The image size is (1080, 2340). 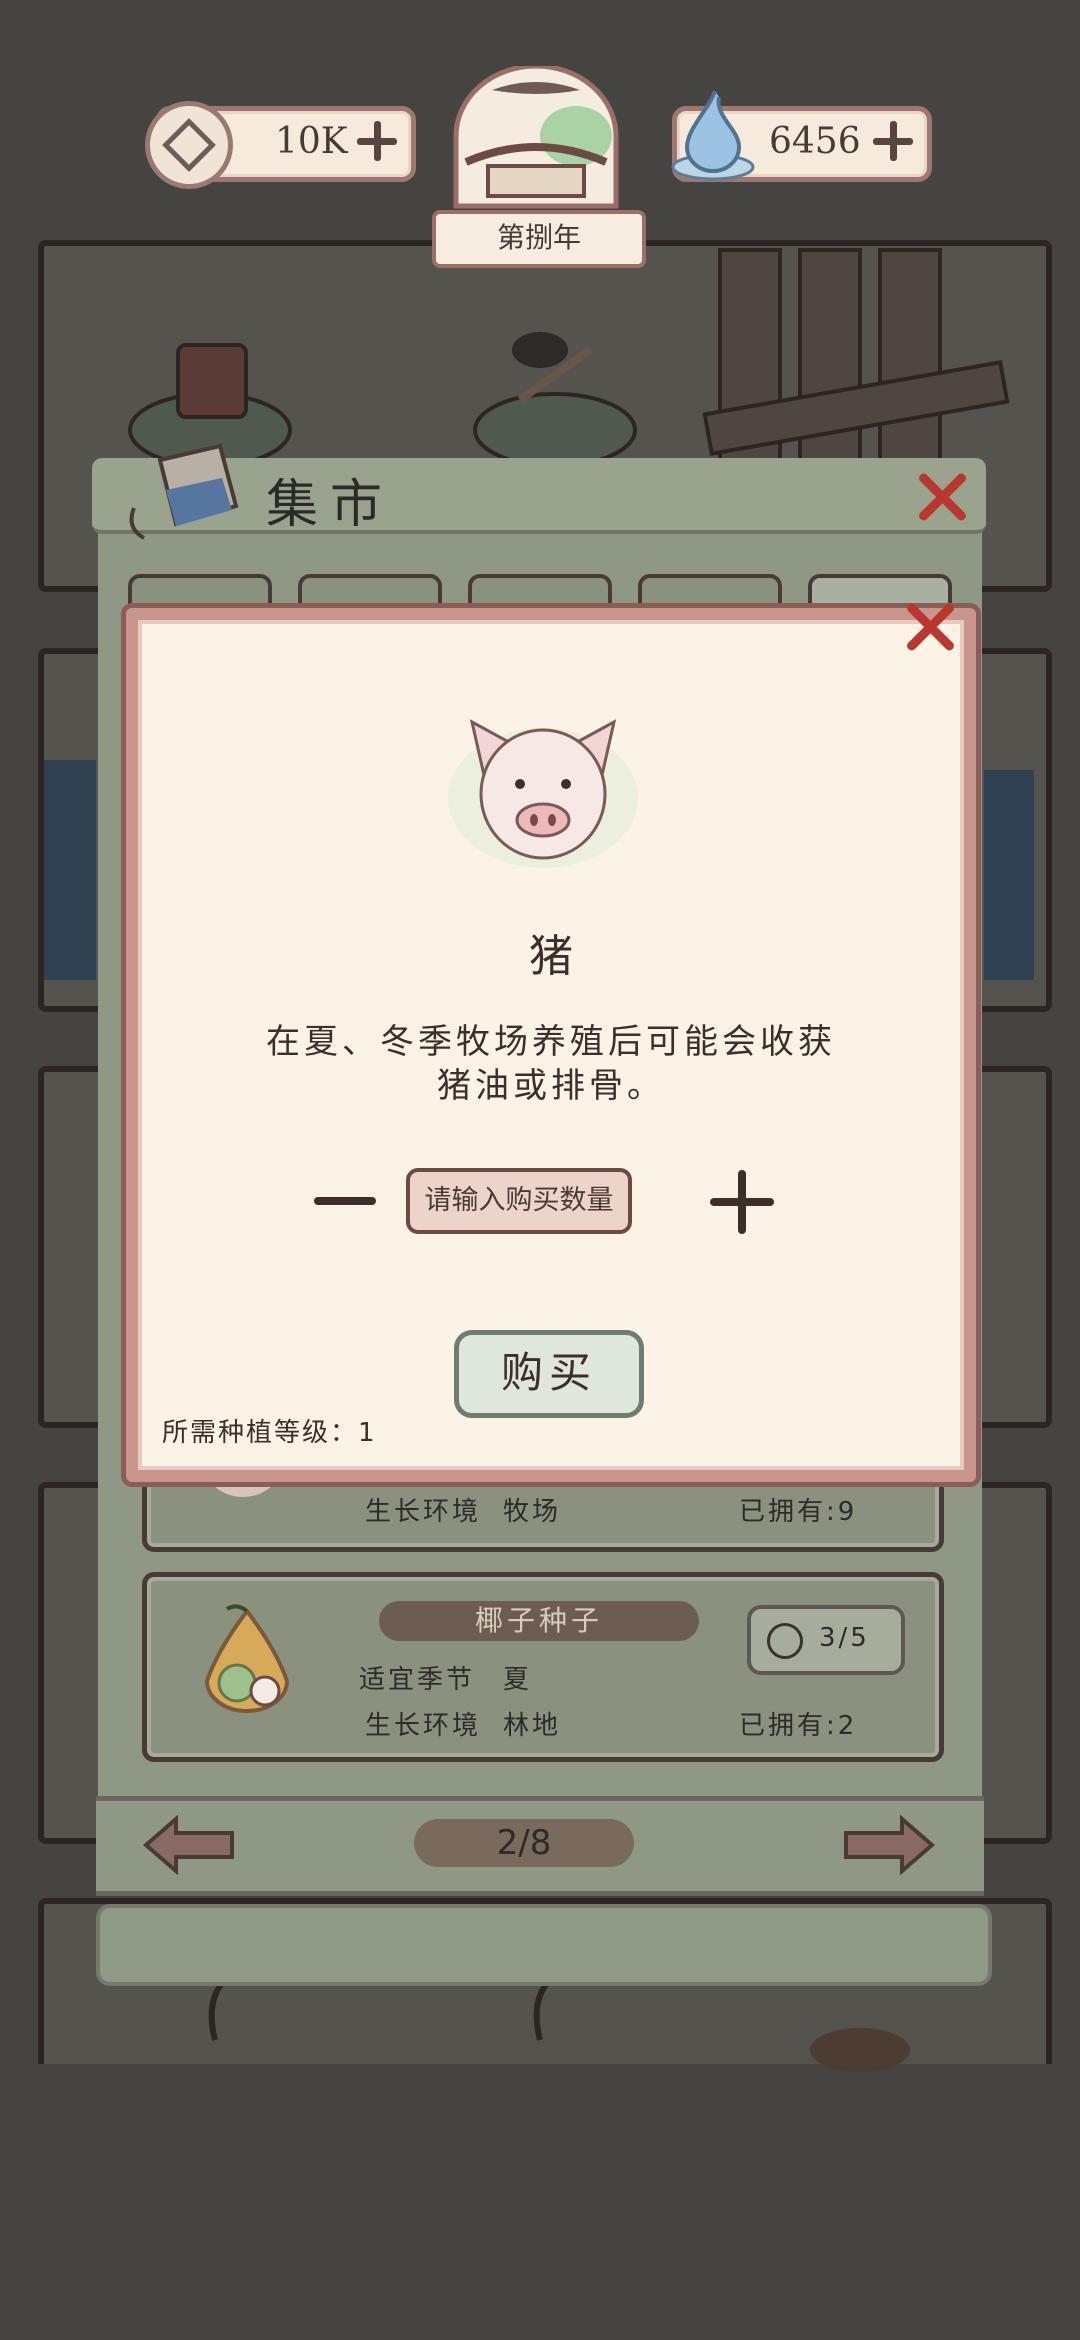 I want to click on item-owned: 已拥有:2, so click(x=798, y=1726).